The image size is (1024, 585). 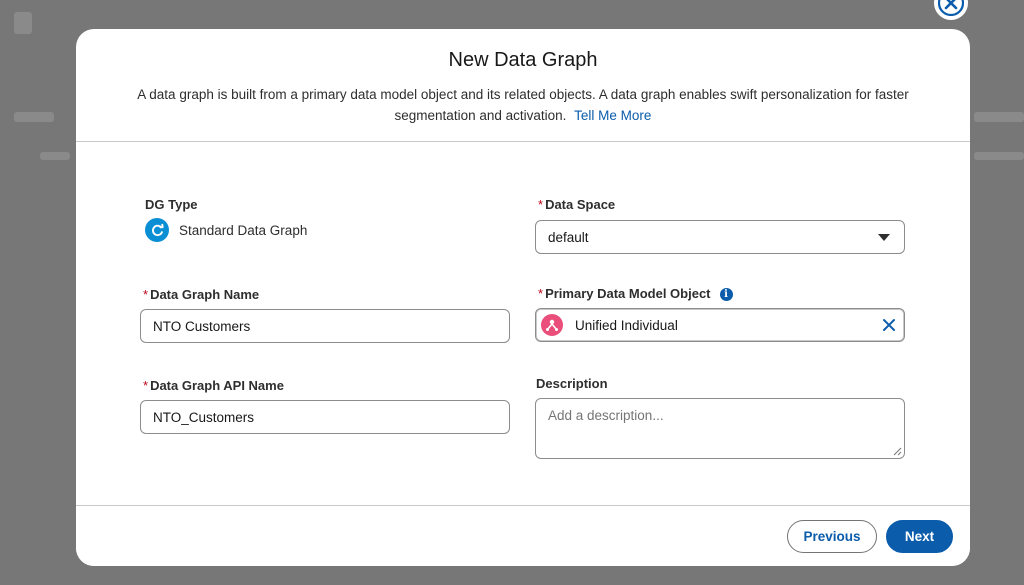 I want to click on api-name-label-text: Data Graph API Name, so click(x=217, y=385).